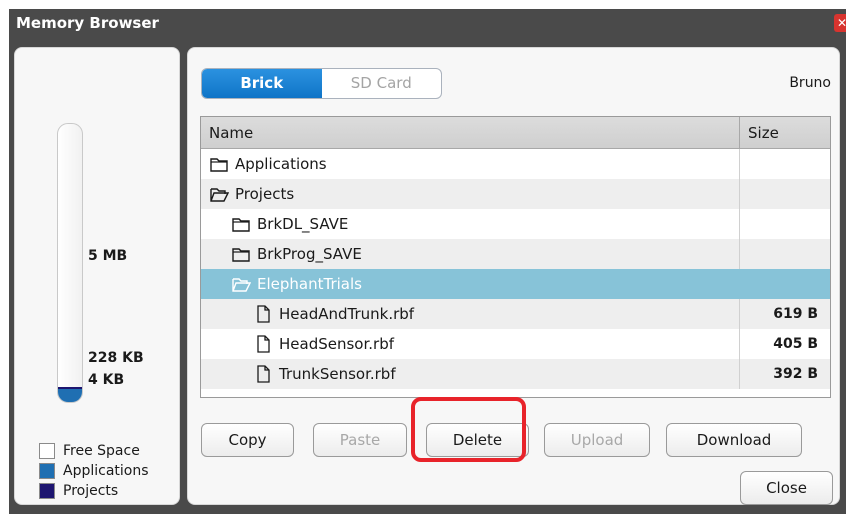  What do you see at coordinates (265, 194) in the screenshot?
I see `row-name-label: Projects` at bounding box center [265, 194].